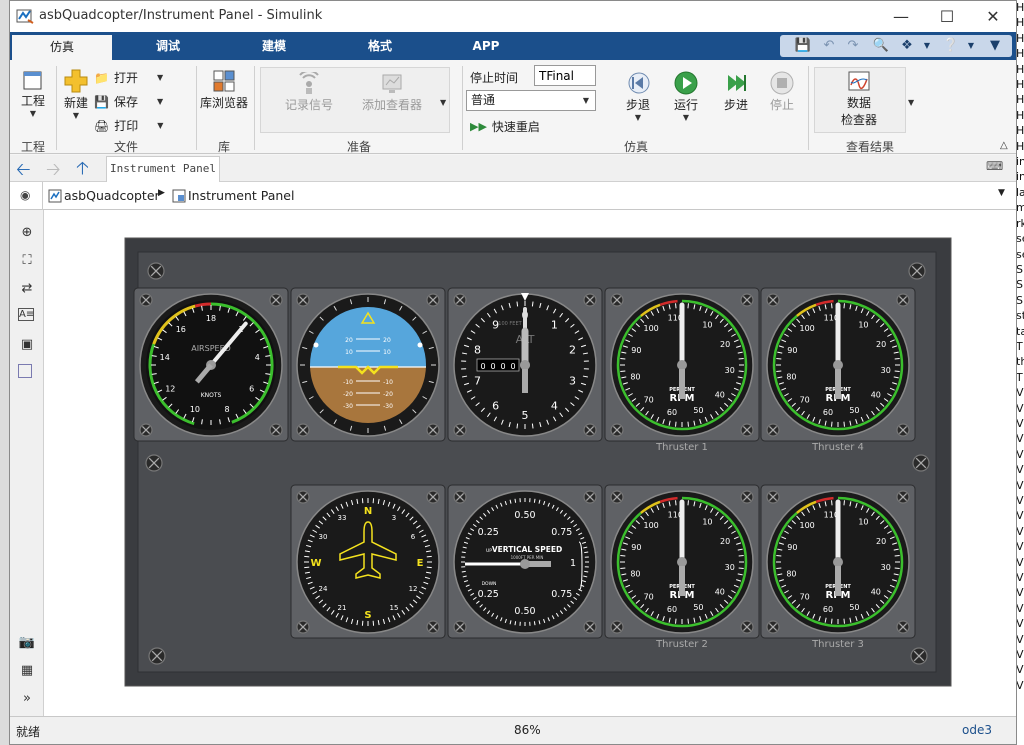 This screenshot has width=1024, height=745. I want to click on altimeter-drum-digit: 0, so click(502, 366).